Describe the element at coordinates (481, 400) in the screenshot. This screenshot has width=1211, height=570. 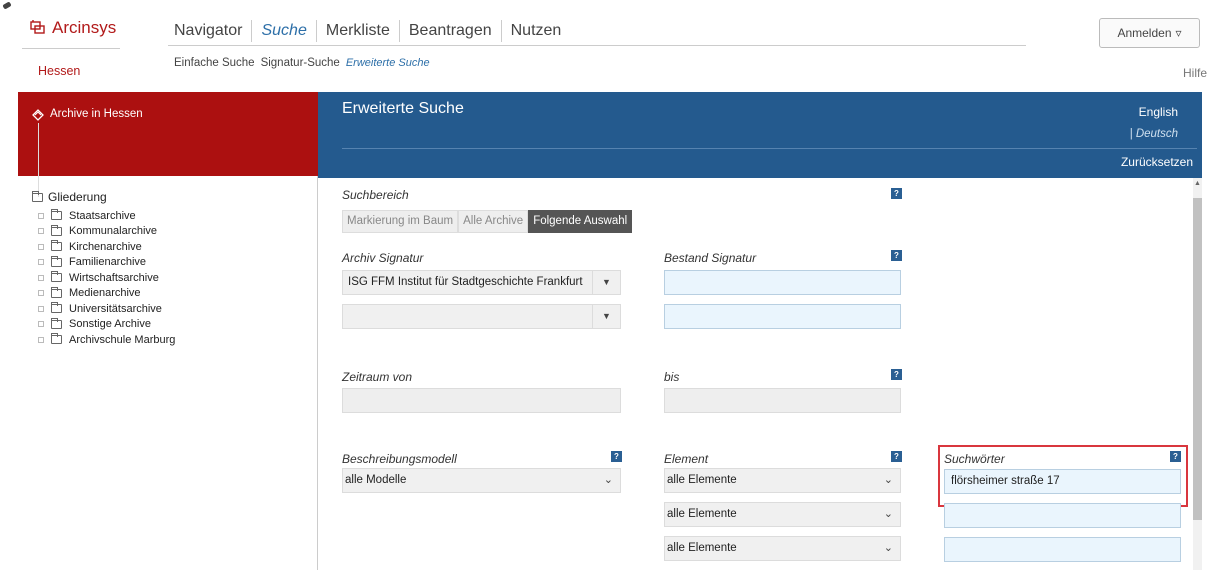
I see `period-from-input` at that location.